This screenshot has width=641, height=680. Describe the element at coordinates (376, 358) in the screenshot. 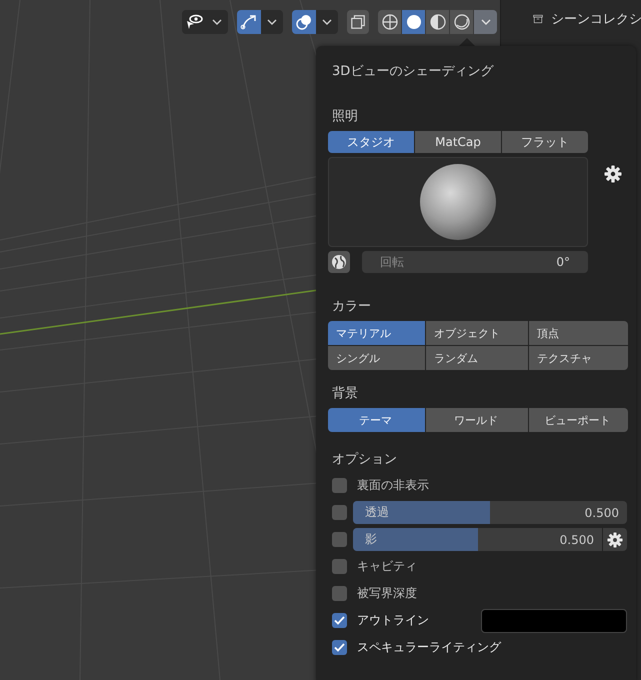

I see `color-option: シングル` at that location.